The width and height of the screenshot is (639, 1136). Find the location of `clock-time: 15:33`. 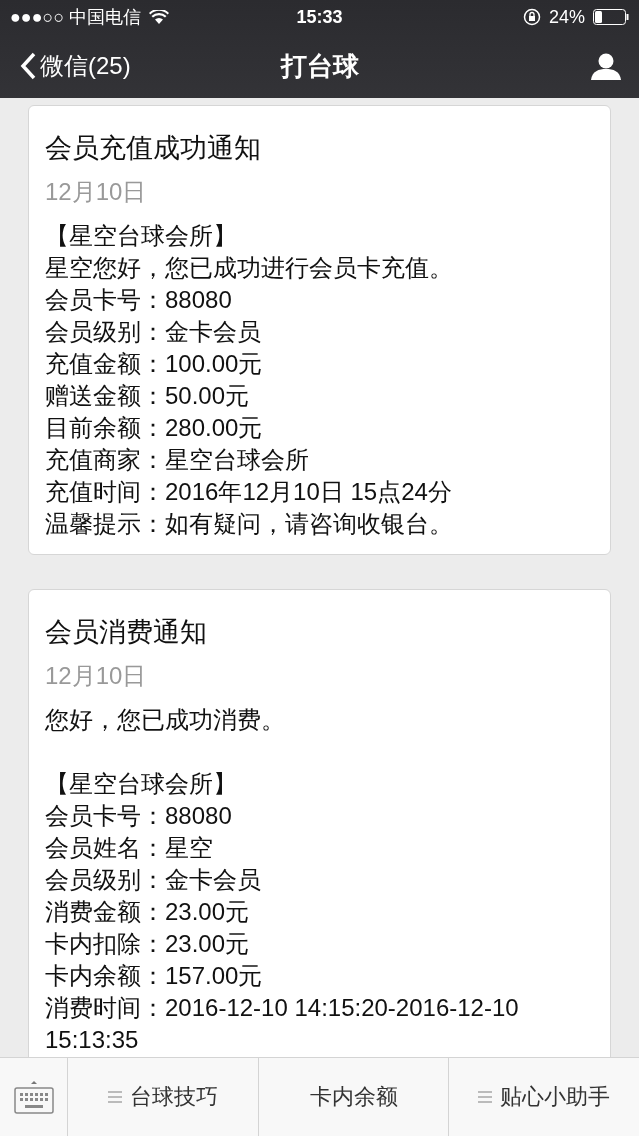

clock-time: 15:33 is located at coordinates (319, 17).